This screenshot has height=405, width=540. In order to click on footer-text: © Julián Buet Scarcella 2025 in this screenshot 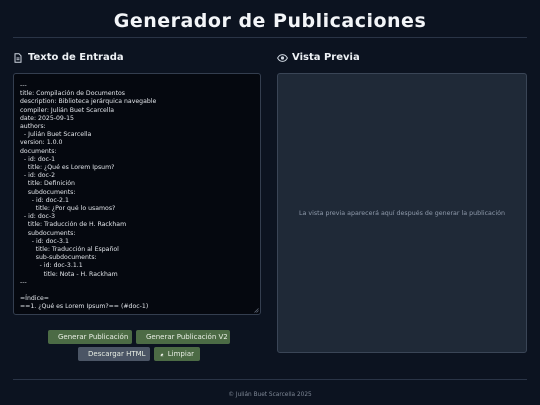, I will do `click(270, 395)`.